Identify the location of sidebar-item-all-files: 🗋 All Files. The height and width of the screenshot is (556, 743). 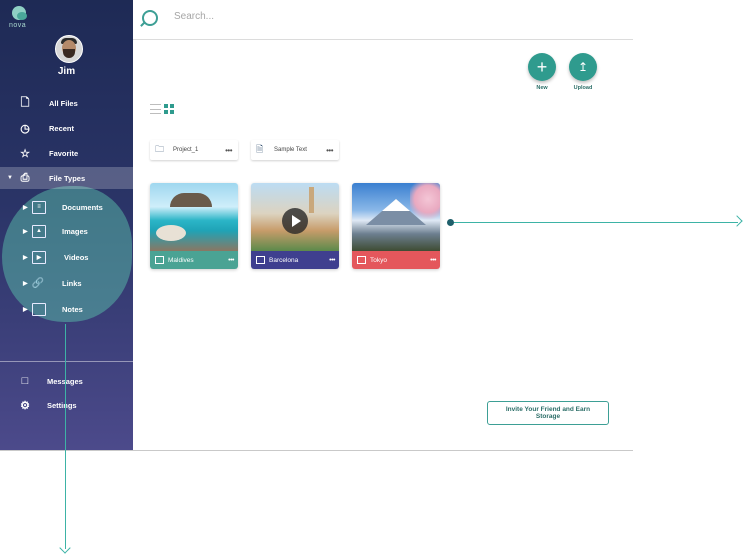
(66, 103).